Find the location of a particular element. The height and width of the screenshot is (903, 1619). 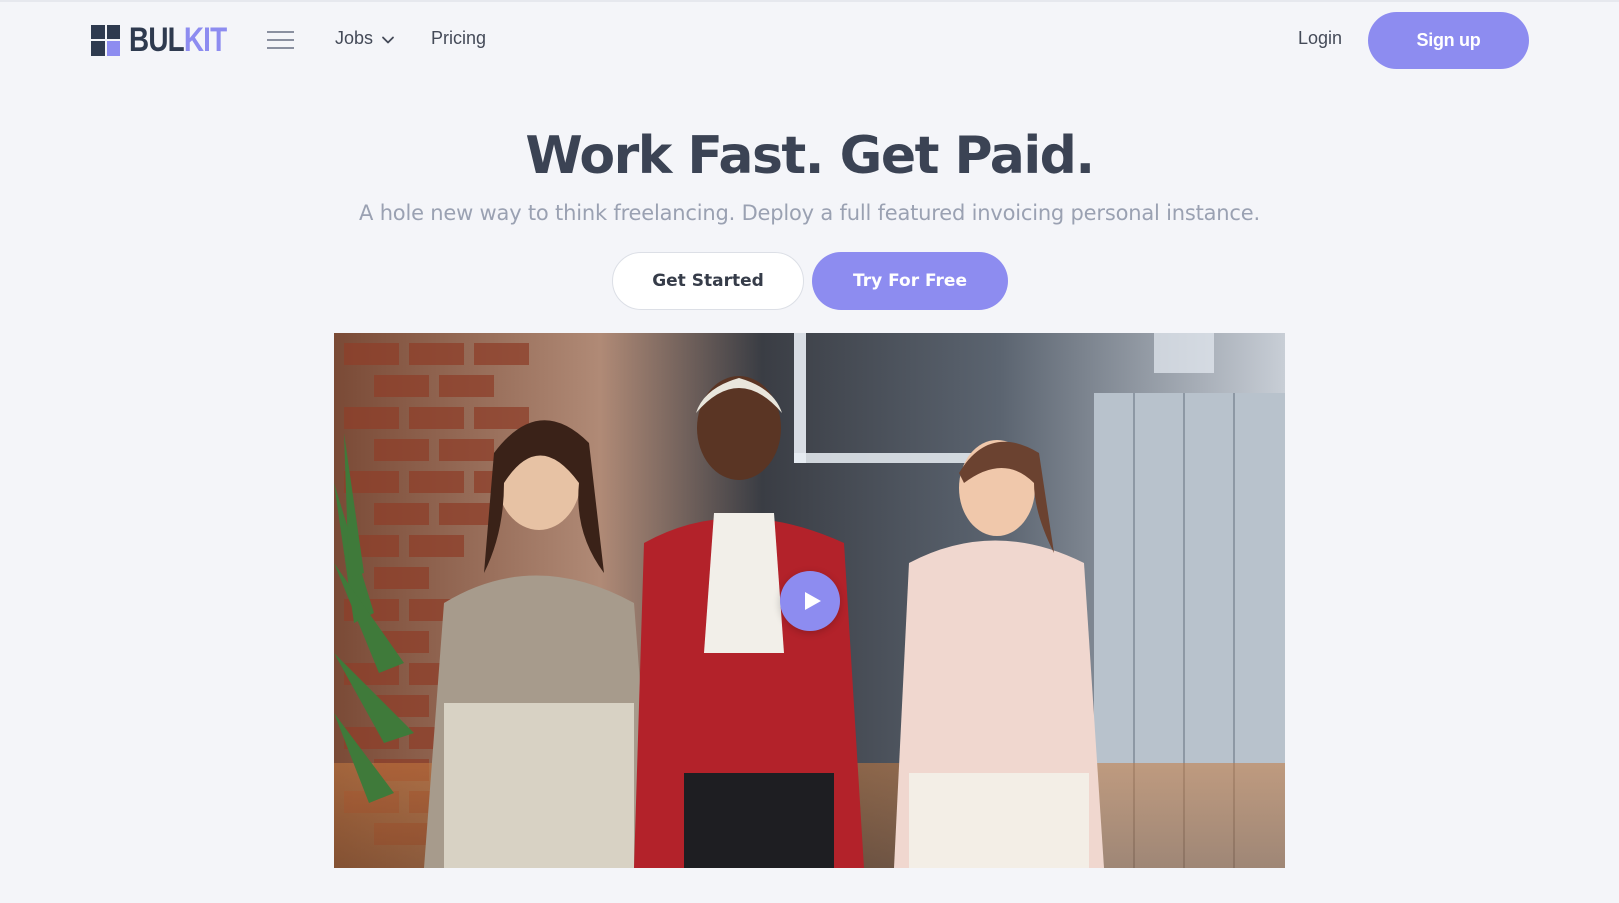

play-button is located at coordinates (810, 601).